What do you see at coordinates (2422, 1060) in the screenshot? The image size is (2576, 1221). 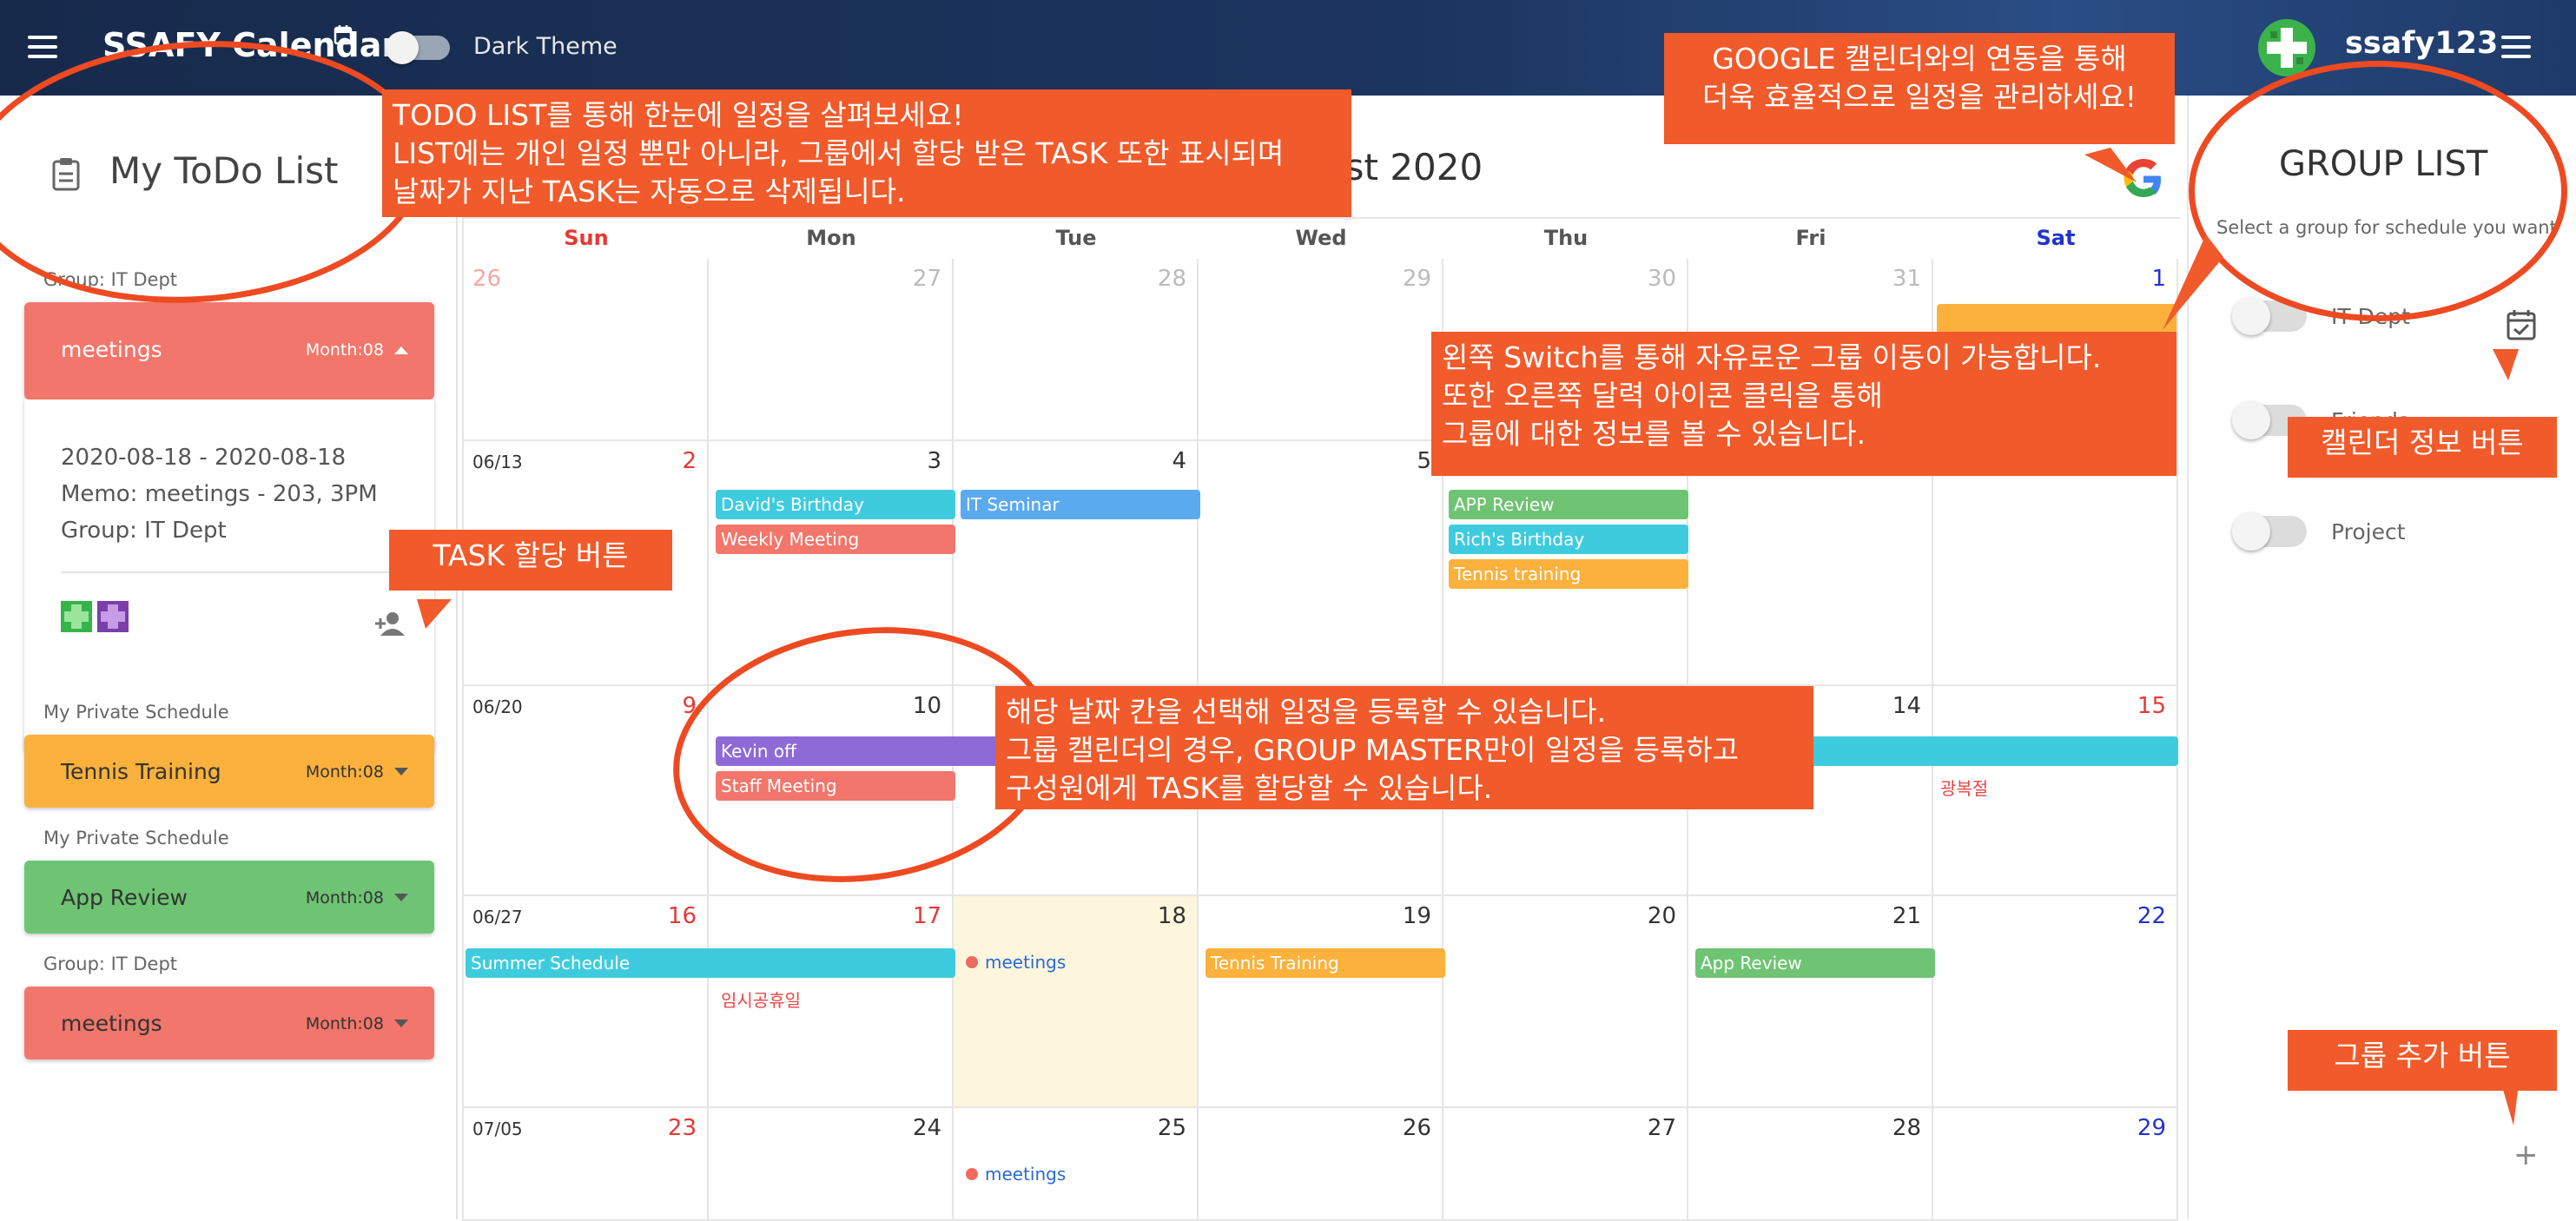 I see `annotation-add-group: 그룹 추가 버튼` at bounding box center [2422, 1060].